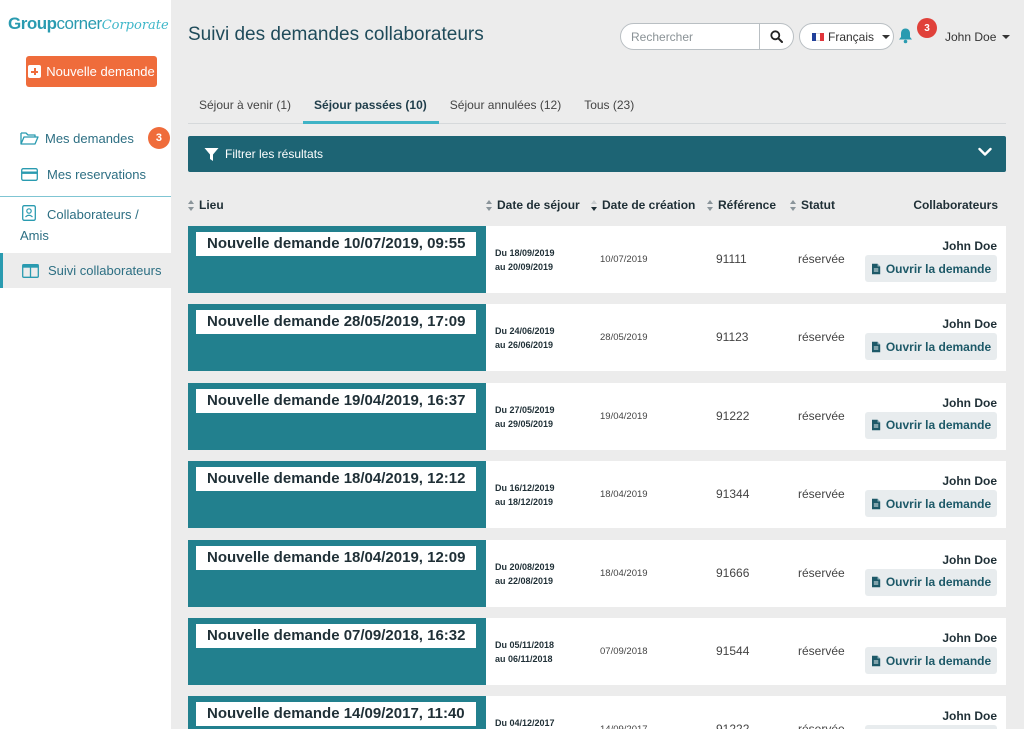  What do you see at coordinates (733, 415) in the screenshot?
I see `reference: 91222` at bounding box center [733, 415].